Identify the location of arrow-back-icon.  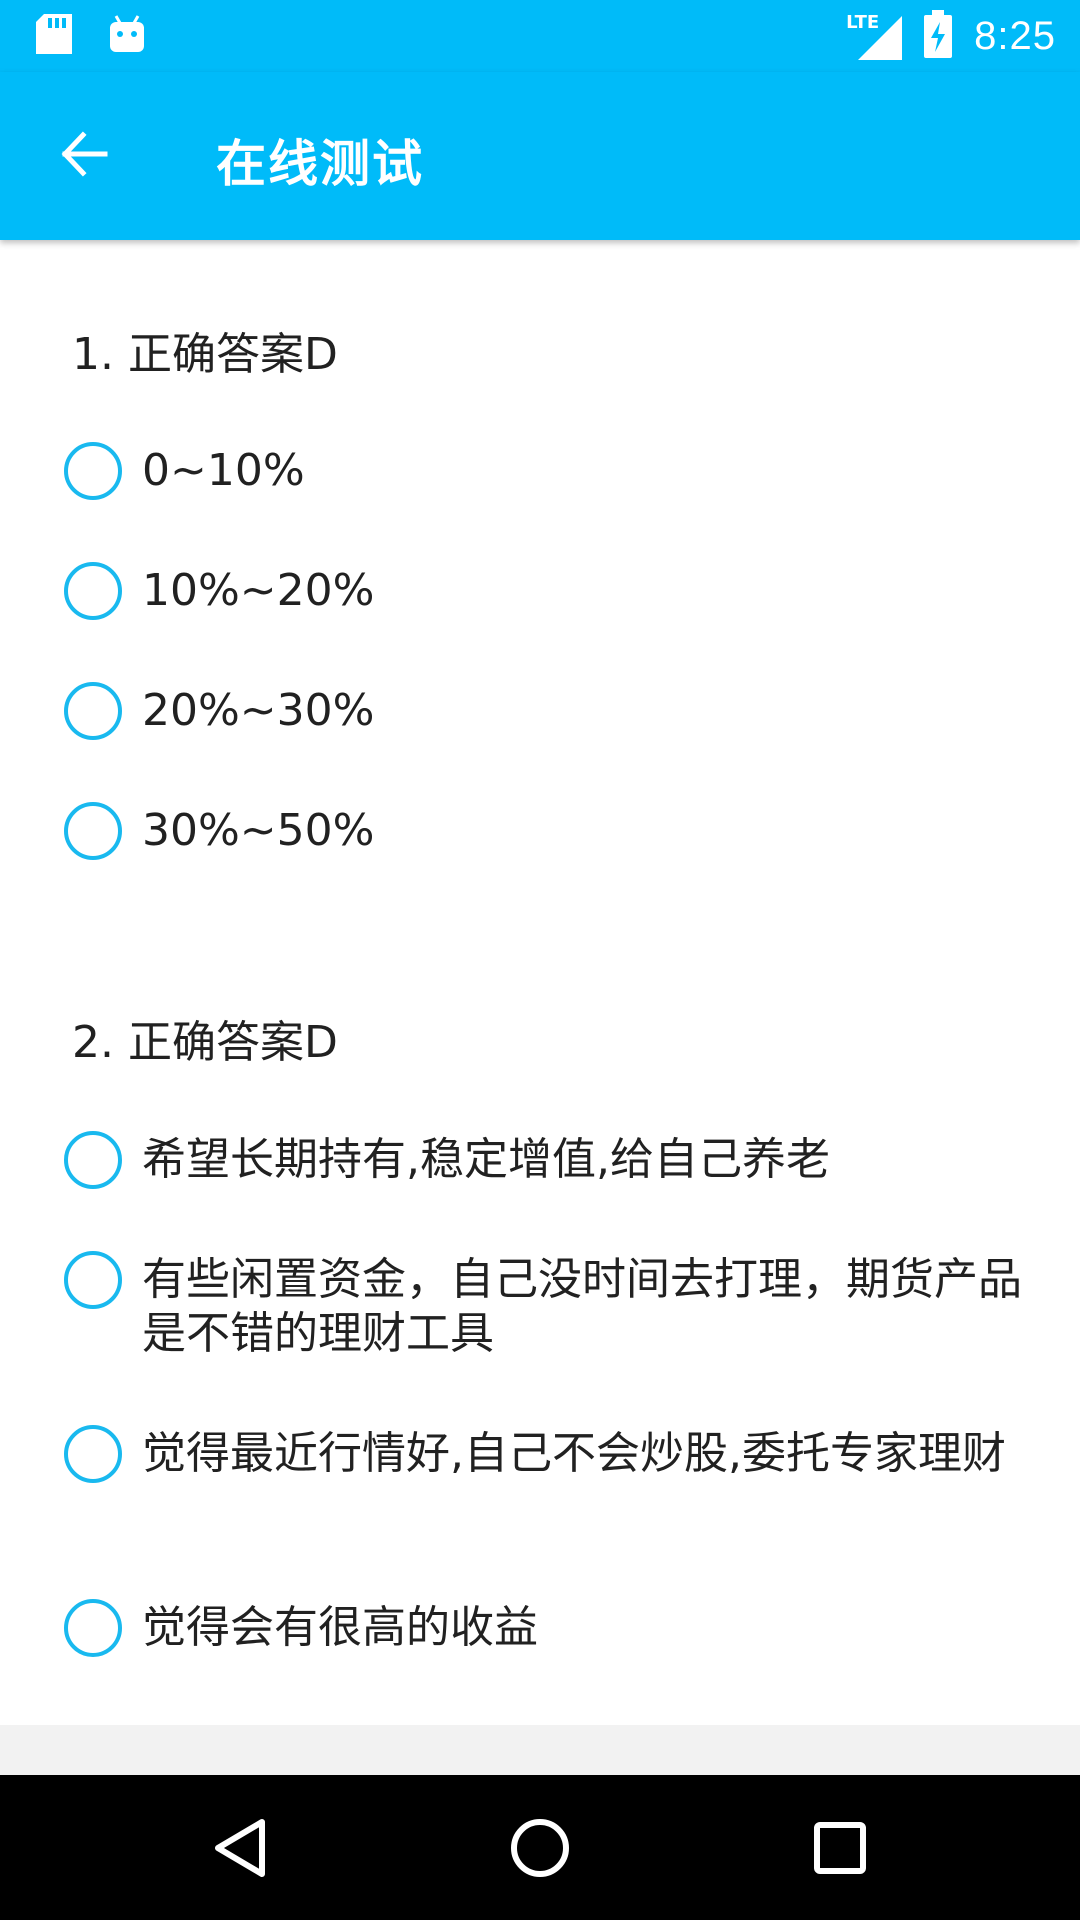
(84, 156).